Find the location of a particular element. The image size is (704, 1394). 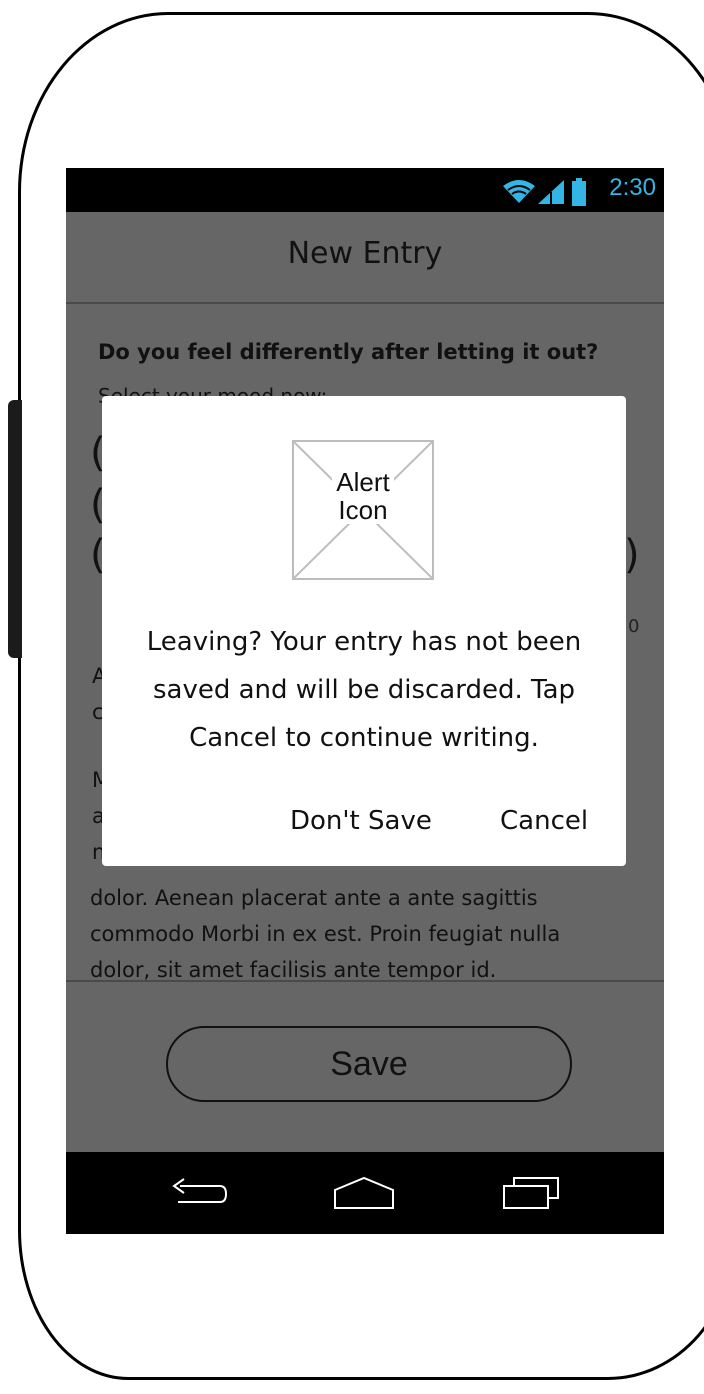

back-icon is located at coordinates (197, 1194).